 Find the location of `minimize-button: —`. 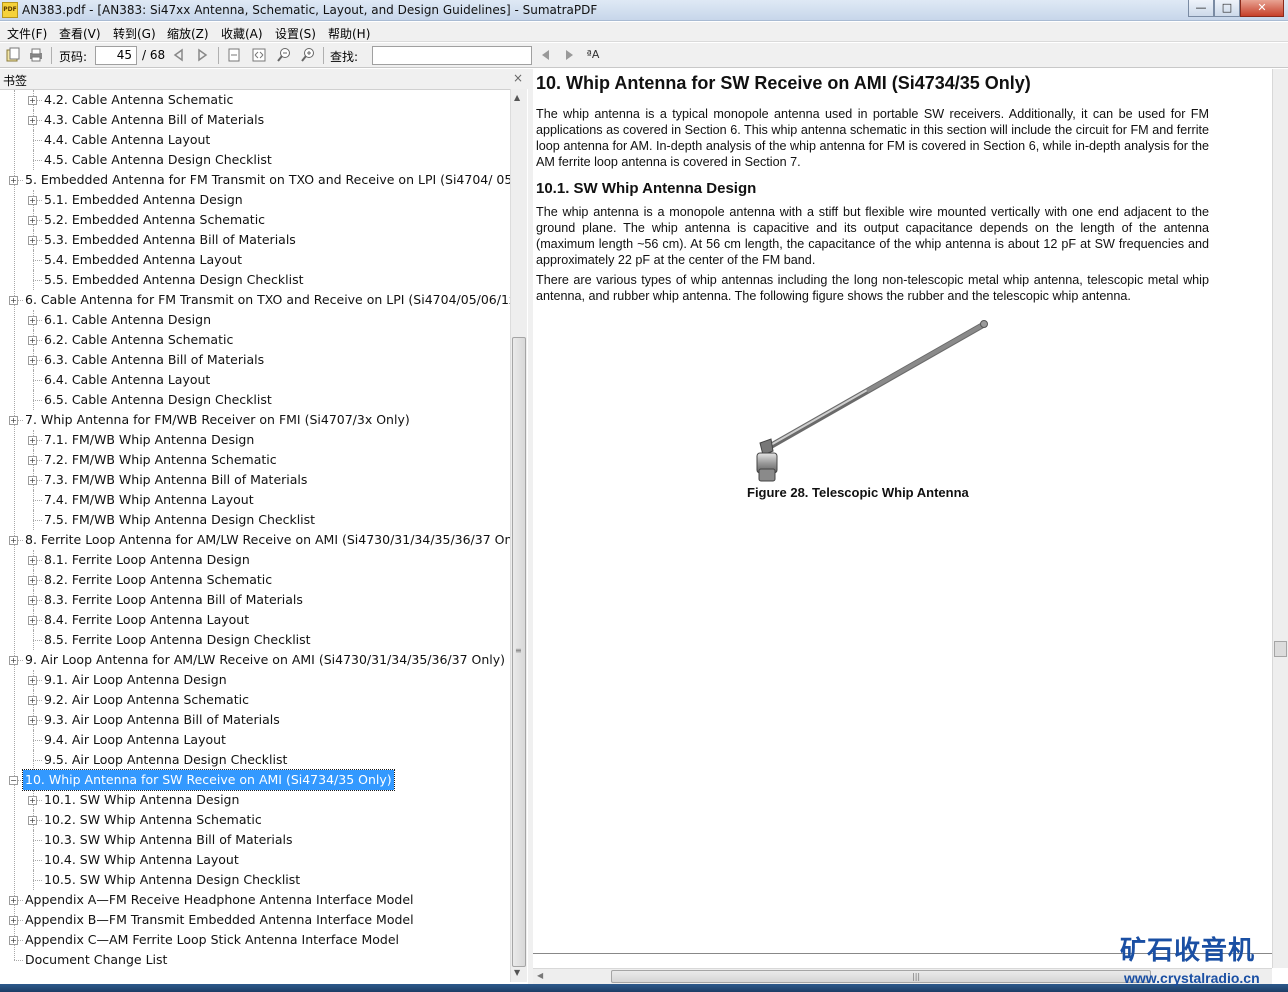

minimize-button: — is located at coordinates (1201, 8).